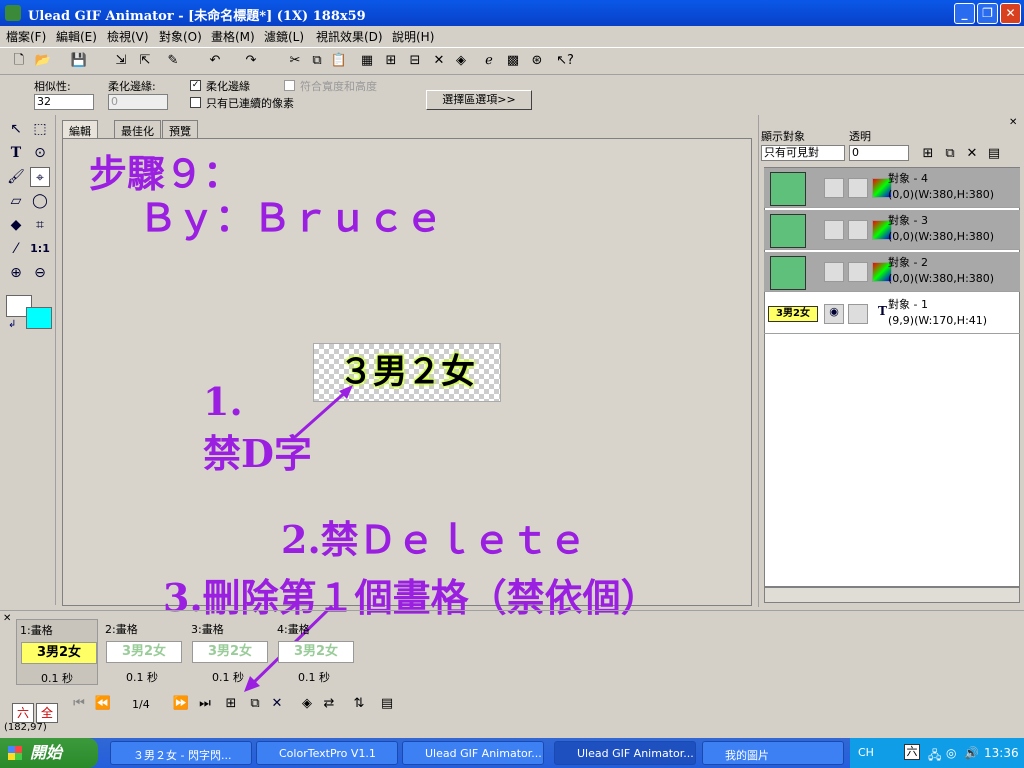  I want to click on magic-wand-tool-icon: ⌖, so click(40, 177).